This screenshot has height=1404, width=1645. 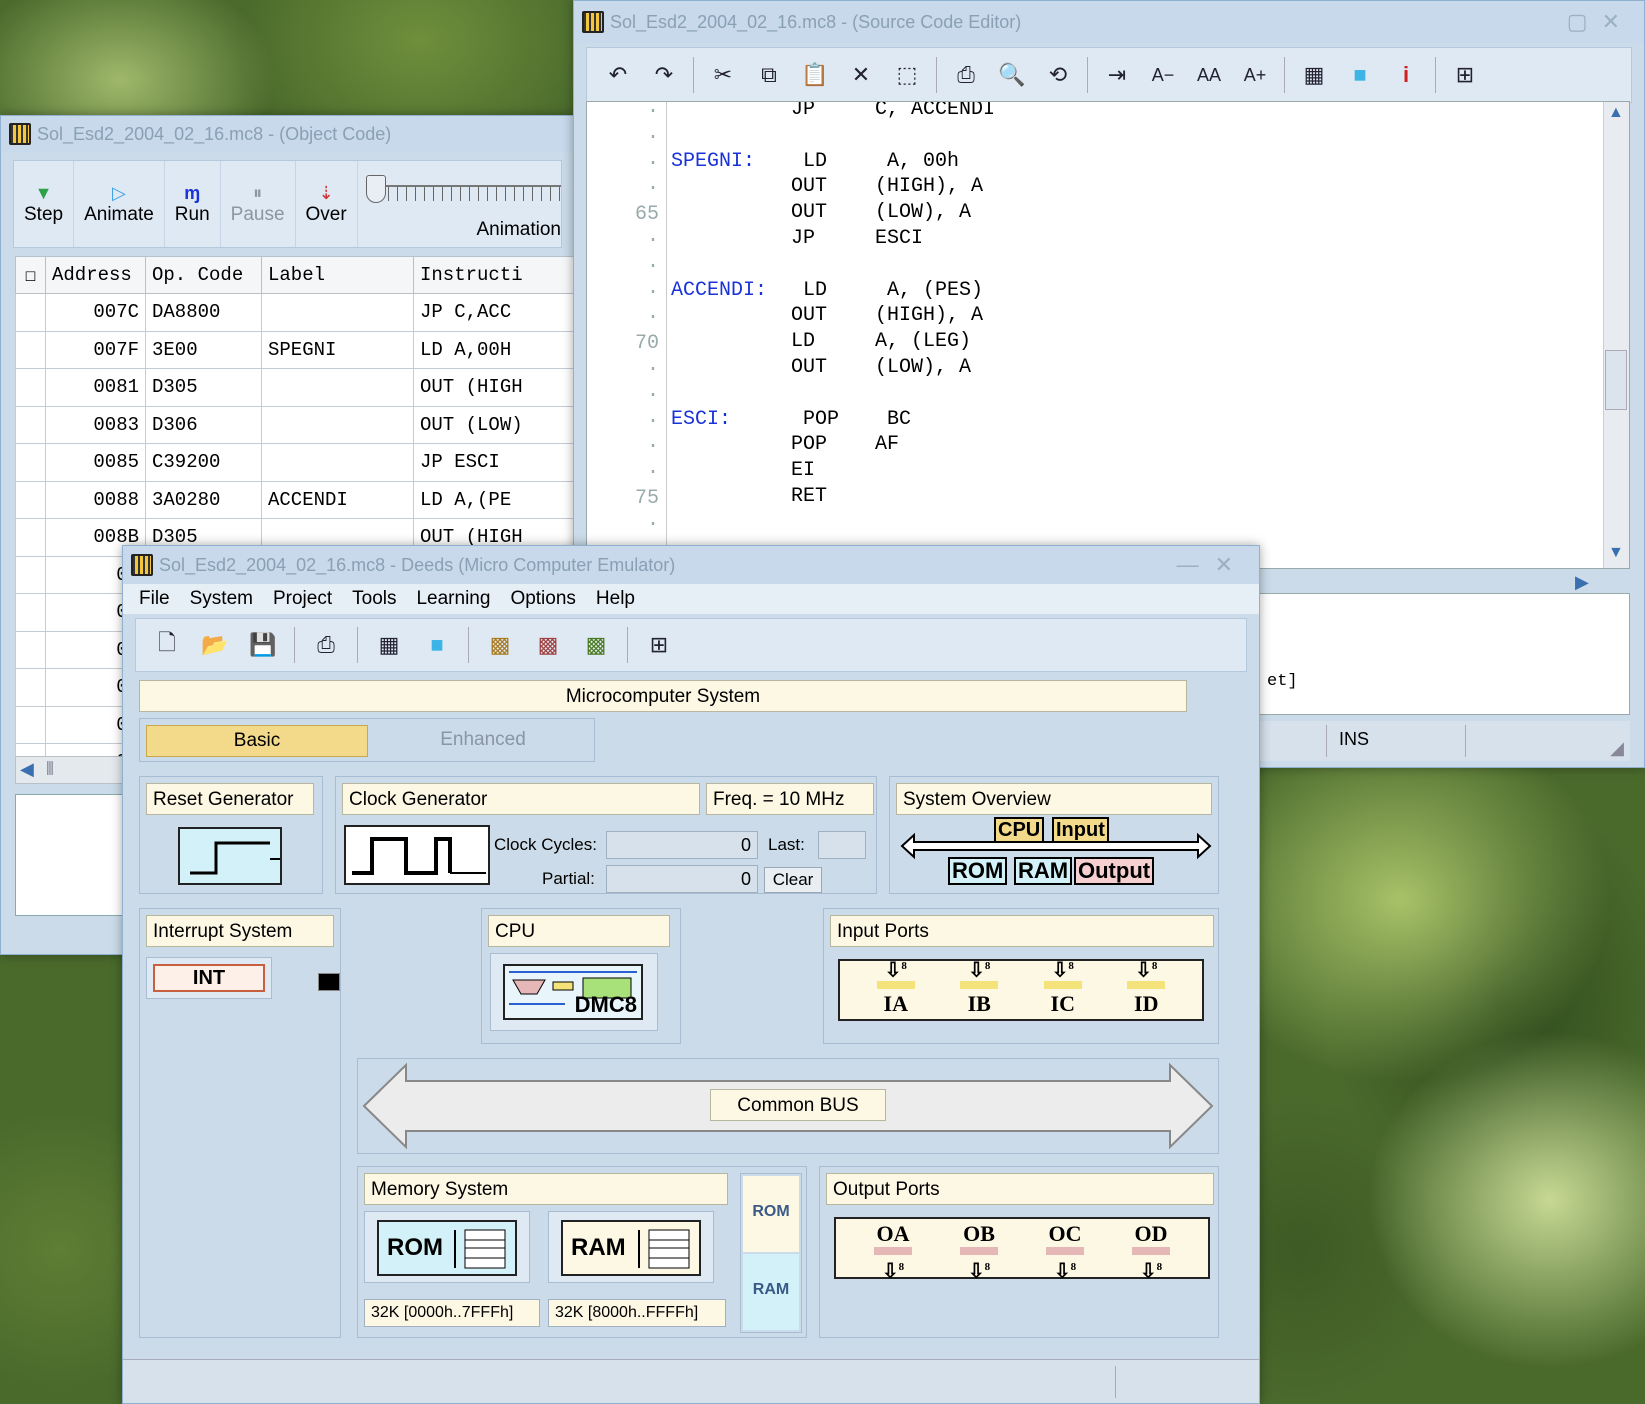 I want to click on animate-button: ▷ Animate, so click(x=119, y=204).